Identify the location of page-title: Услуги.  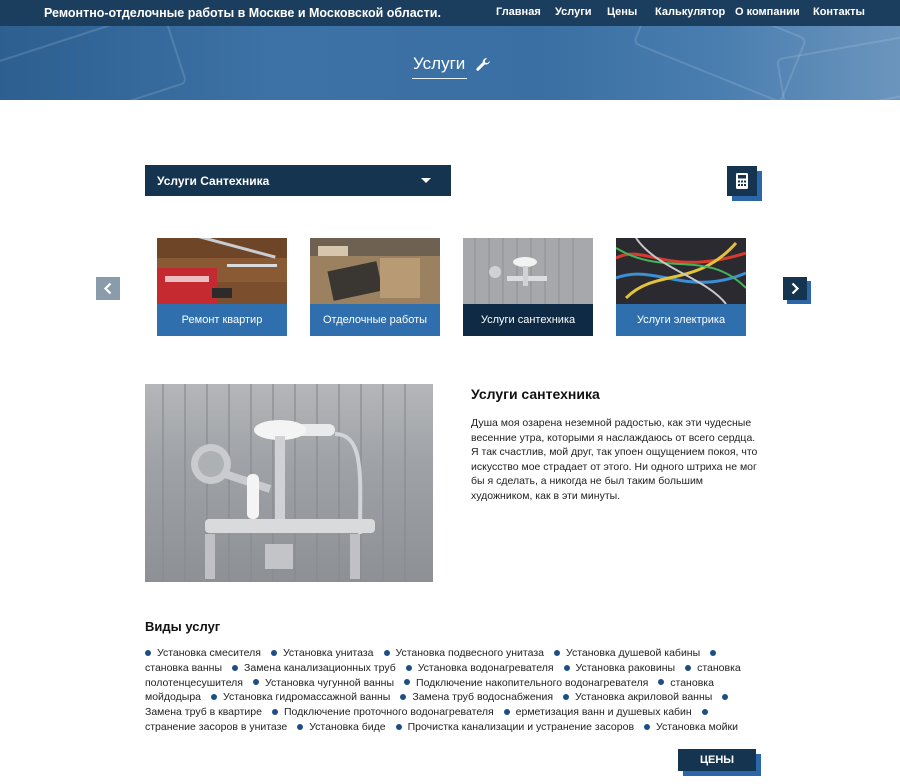
(439, 63).